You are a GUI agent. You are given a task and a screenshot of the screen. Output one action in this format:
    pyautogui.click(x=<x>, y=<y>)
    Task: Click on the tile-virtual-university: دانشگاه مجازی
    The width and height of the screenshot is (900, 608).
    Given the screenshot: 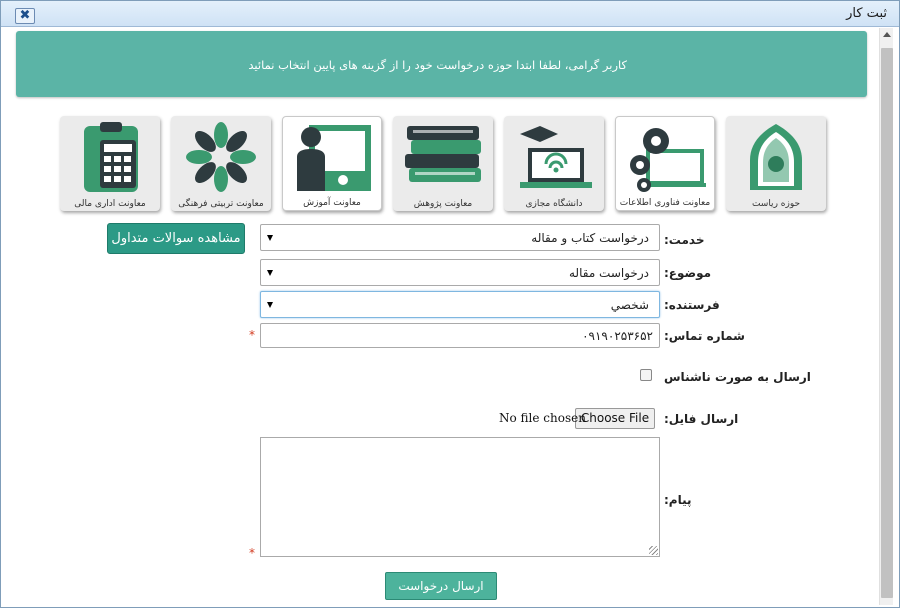 What is the action you would take?
    pyautogui.click(x=554, y=163)
    